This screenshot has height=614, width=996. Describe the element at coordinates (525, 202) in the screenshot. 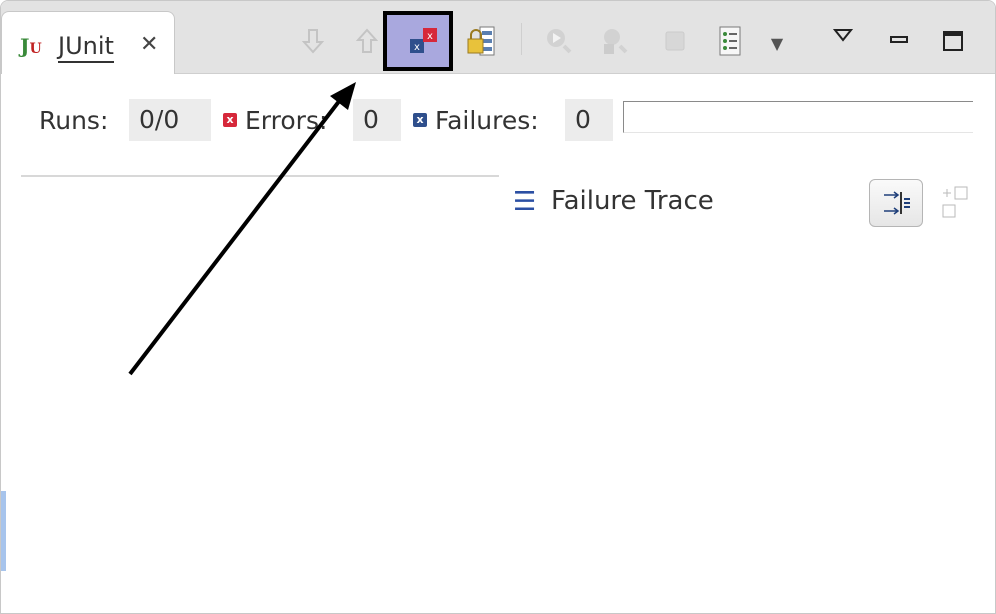

I see `stack-trace-icon: ☰` at that location.